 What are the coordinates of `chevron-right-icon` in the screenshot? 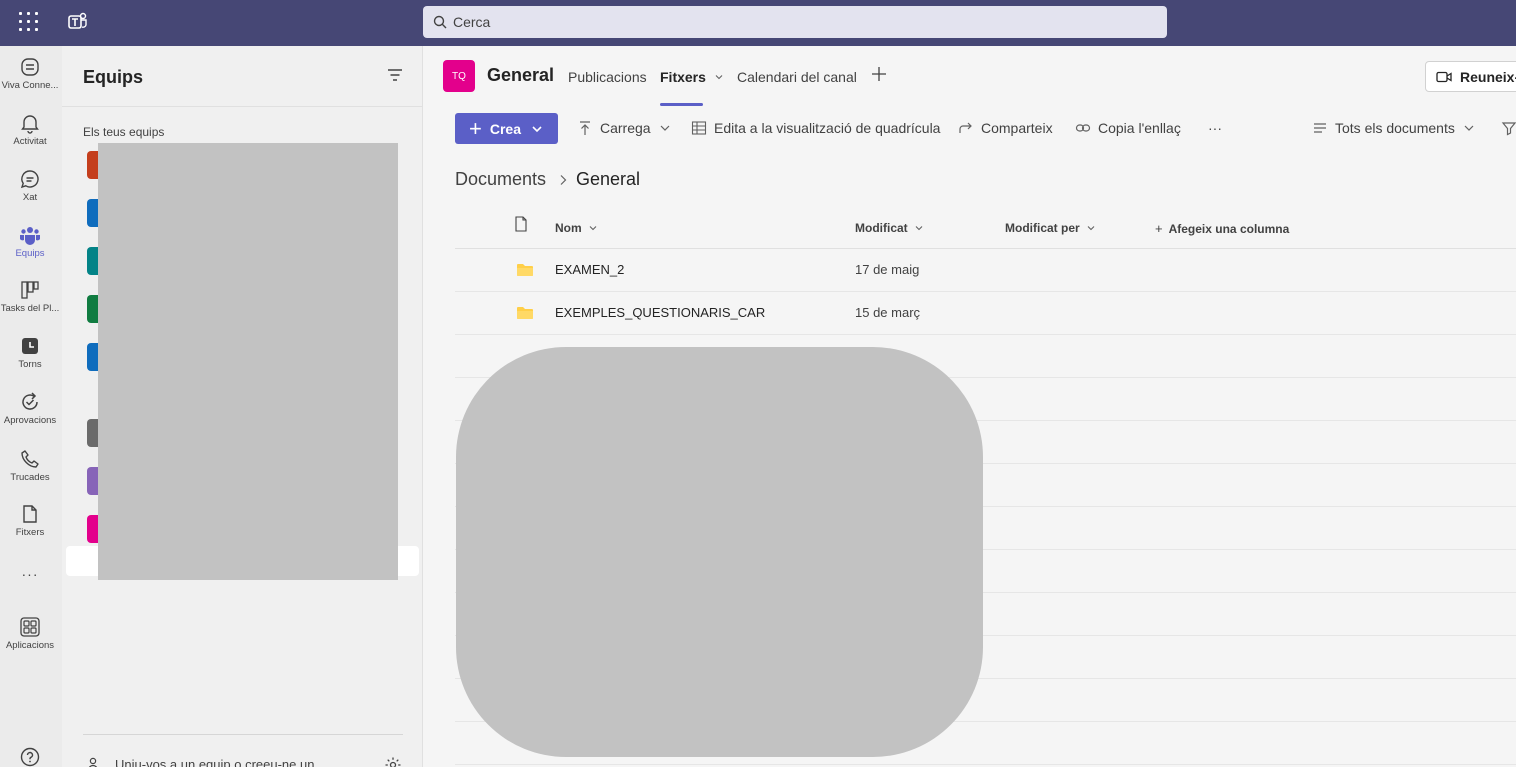 It's located at (563, 180).